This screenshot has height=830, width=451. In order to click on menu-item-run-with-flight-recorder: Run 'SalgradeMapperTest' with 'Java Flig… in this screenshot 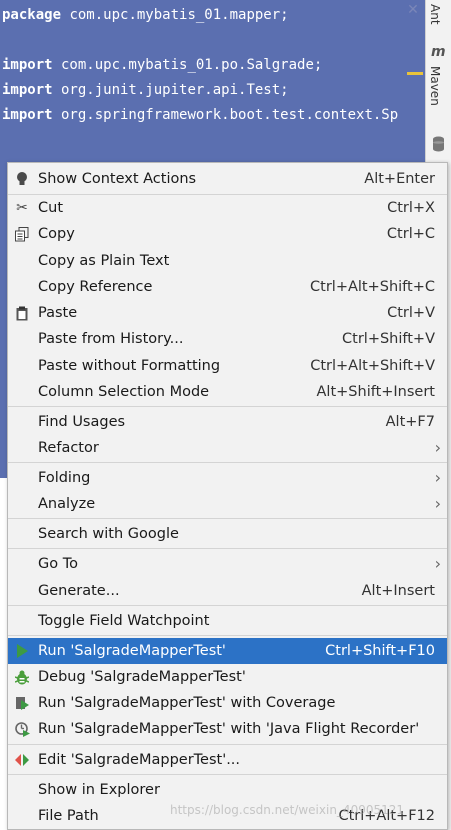, I will do `click(227, 729)`.